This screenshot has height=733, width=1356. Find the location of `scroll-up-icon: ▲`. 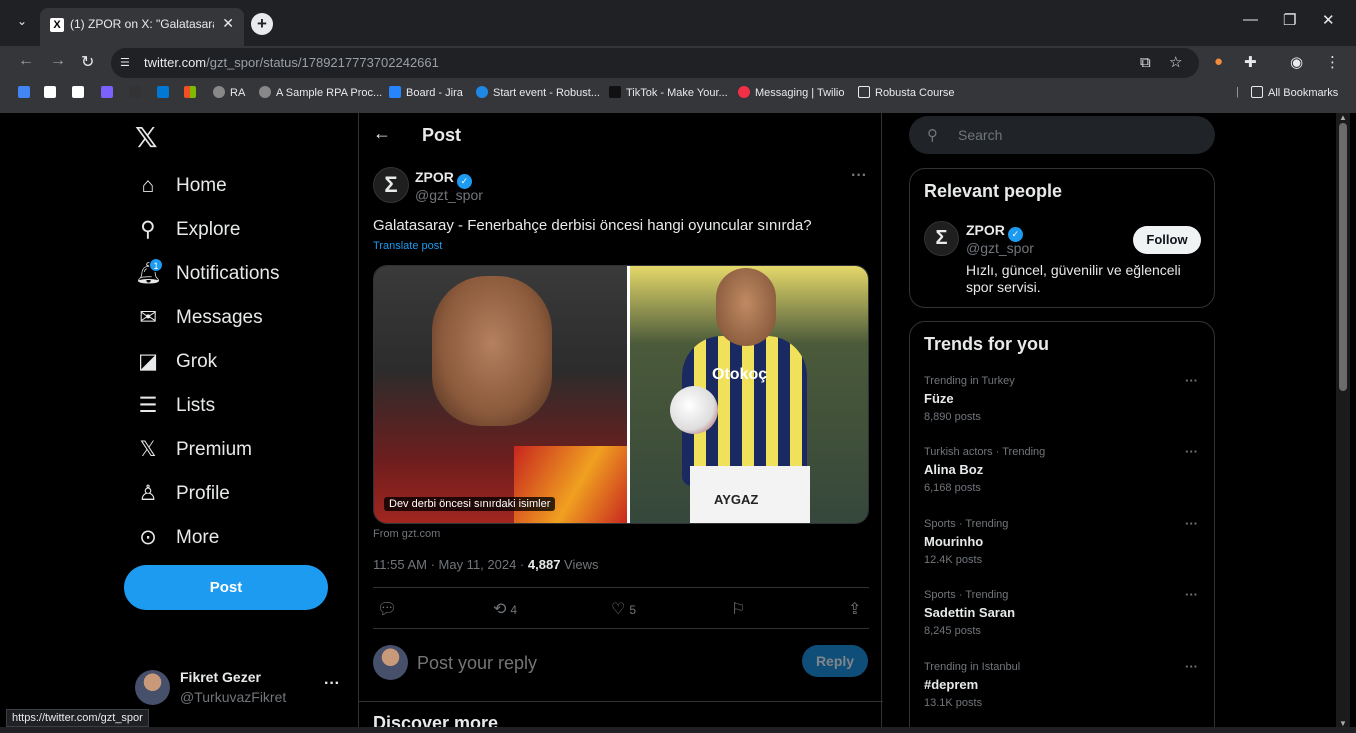

scroll-up-icon: ▲ is located at coordinates (1343, 117).